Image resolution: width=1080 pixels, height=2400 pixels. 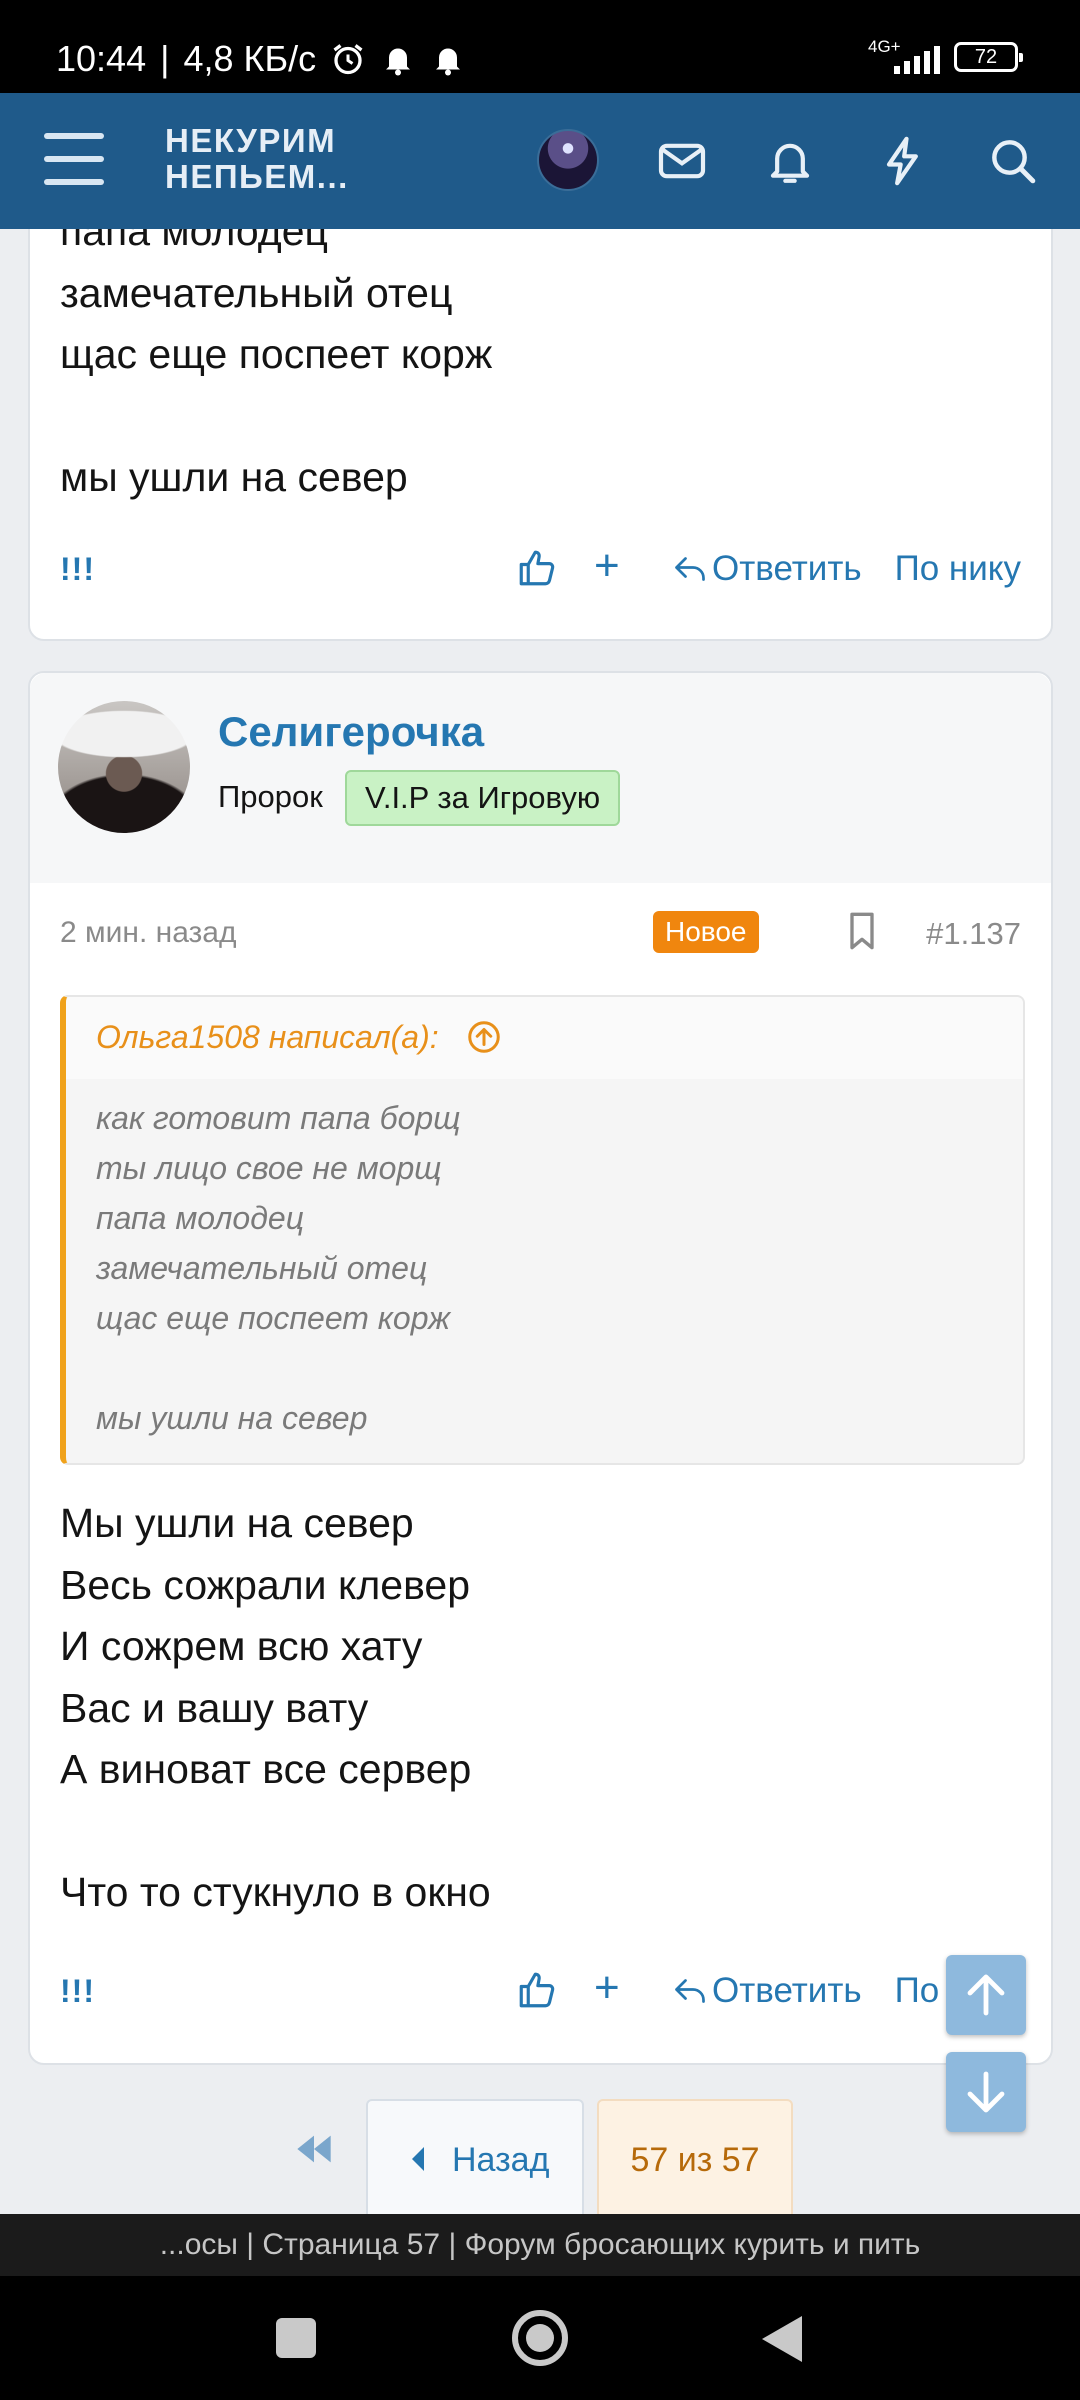 I want to click on signal-icon: 4G+, so click(x=904, y=56).